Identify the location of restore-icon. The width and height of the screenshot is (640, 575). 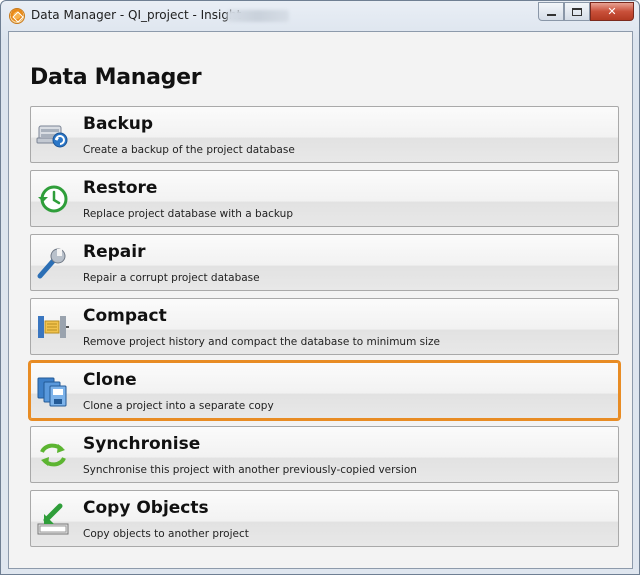
(53, 199).